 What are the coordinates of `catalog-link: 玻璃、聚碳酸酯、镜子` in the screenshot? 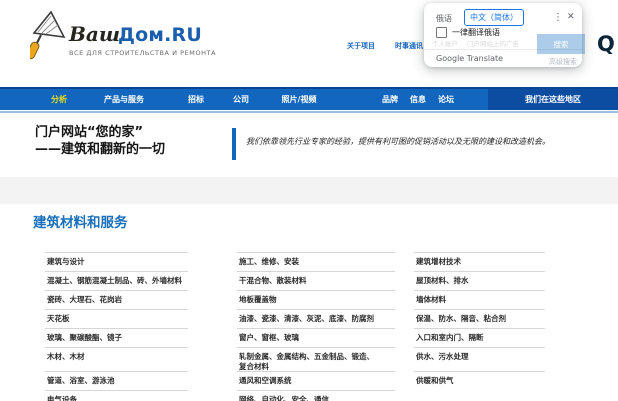 It's located at (116, 338).